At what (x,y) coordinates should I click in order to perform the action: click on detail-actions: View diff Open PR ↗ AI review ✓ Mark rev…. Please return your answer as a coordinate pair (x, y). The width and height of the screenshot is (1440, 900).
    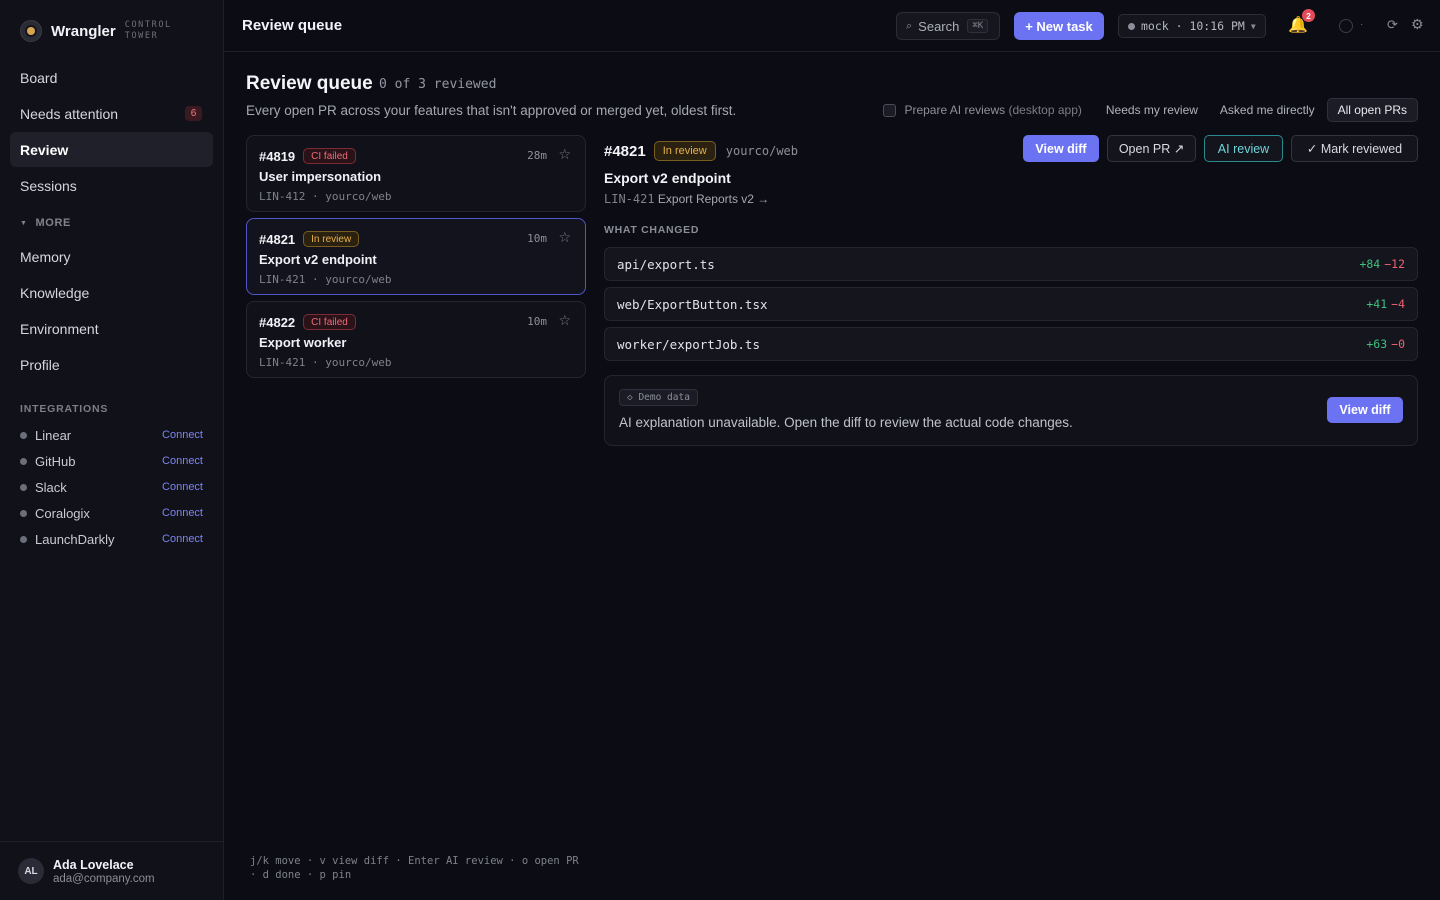
    Looking at the image, I should click on (1216, 148).